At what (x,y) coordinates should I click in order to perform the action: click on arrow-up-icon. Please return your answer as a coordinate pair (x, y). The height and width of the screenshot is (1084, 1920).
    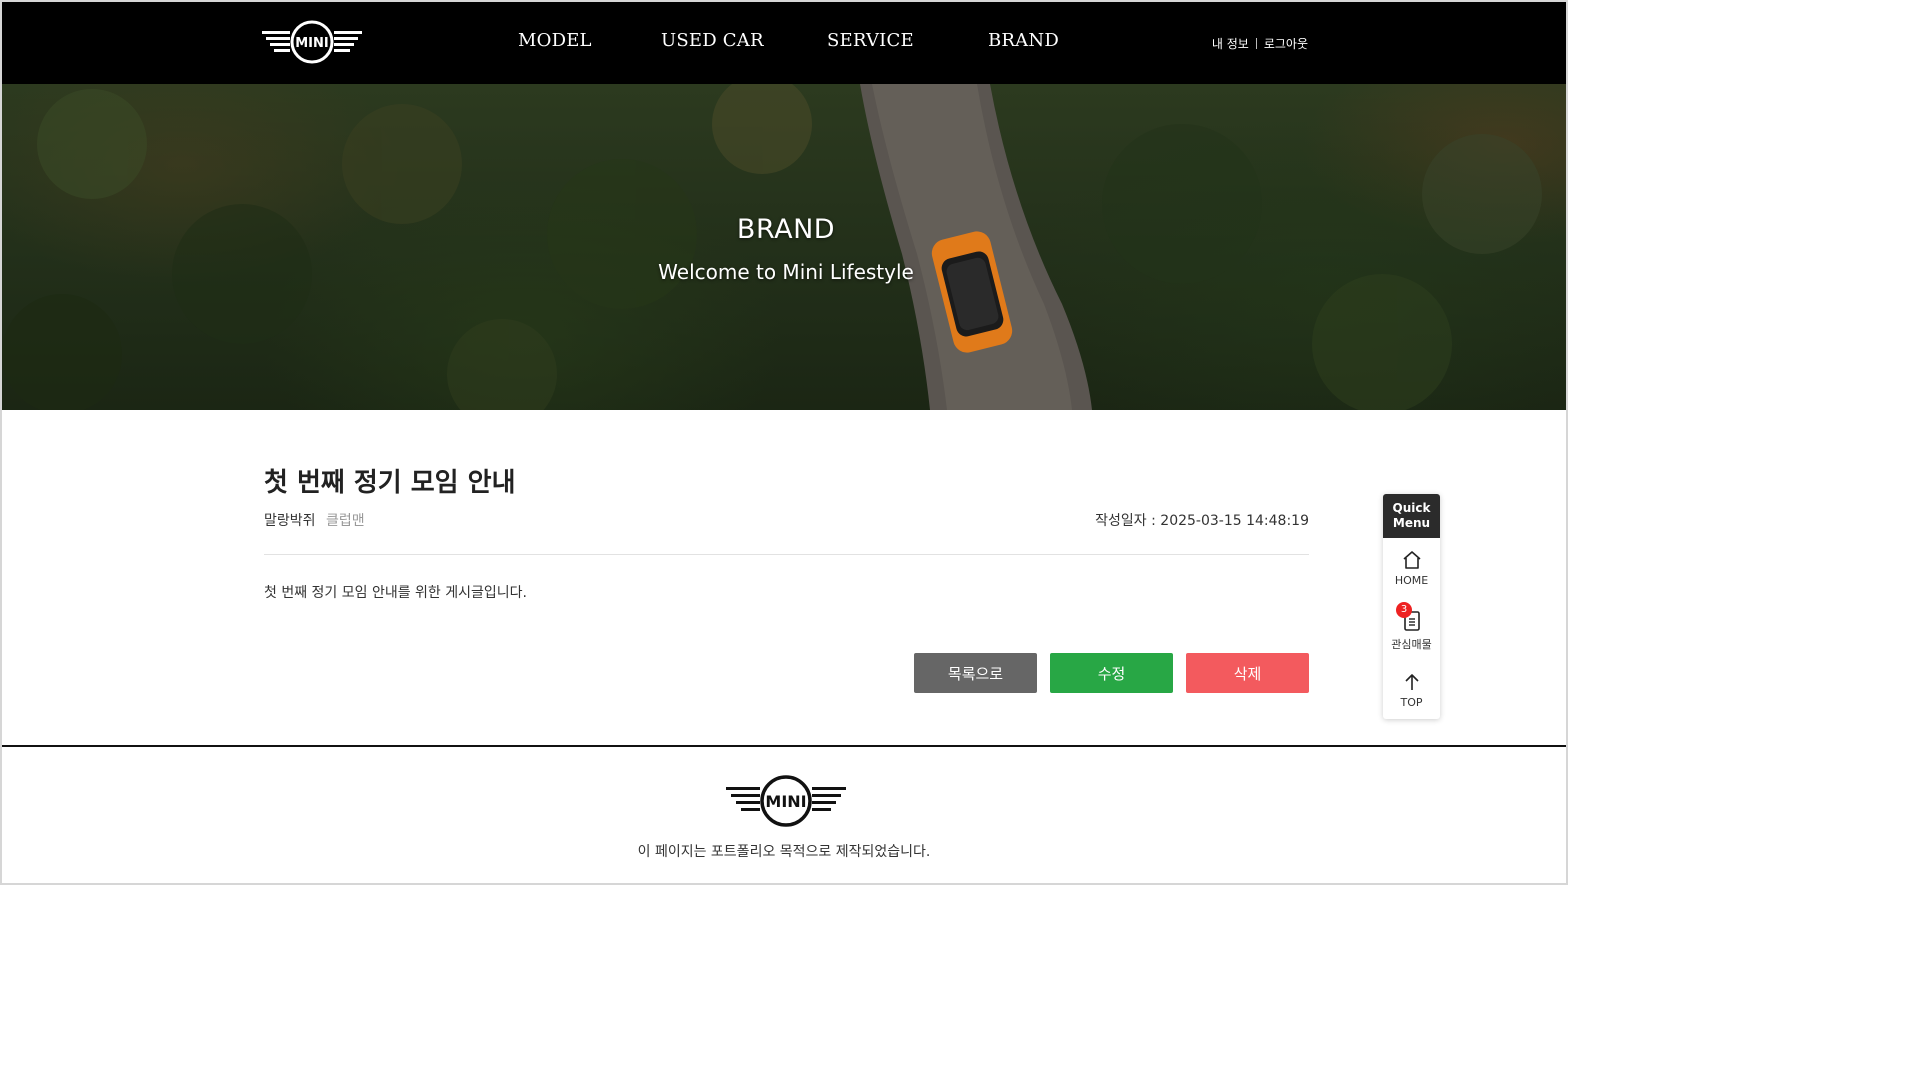
    Looking at the image, I should click on (1411, 682).